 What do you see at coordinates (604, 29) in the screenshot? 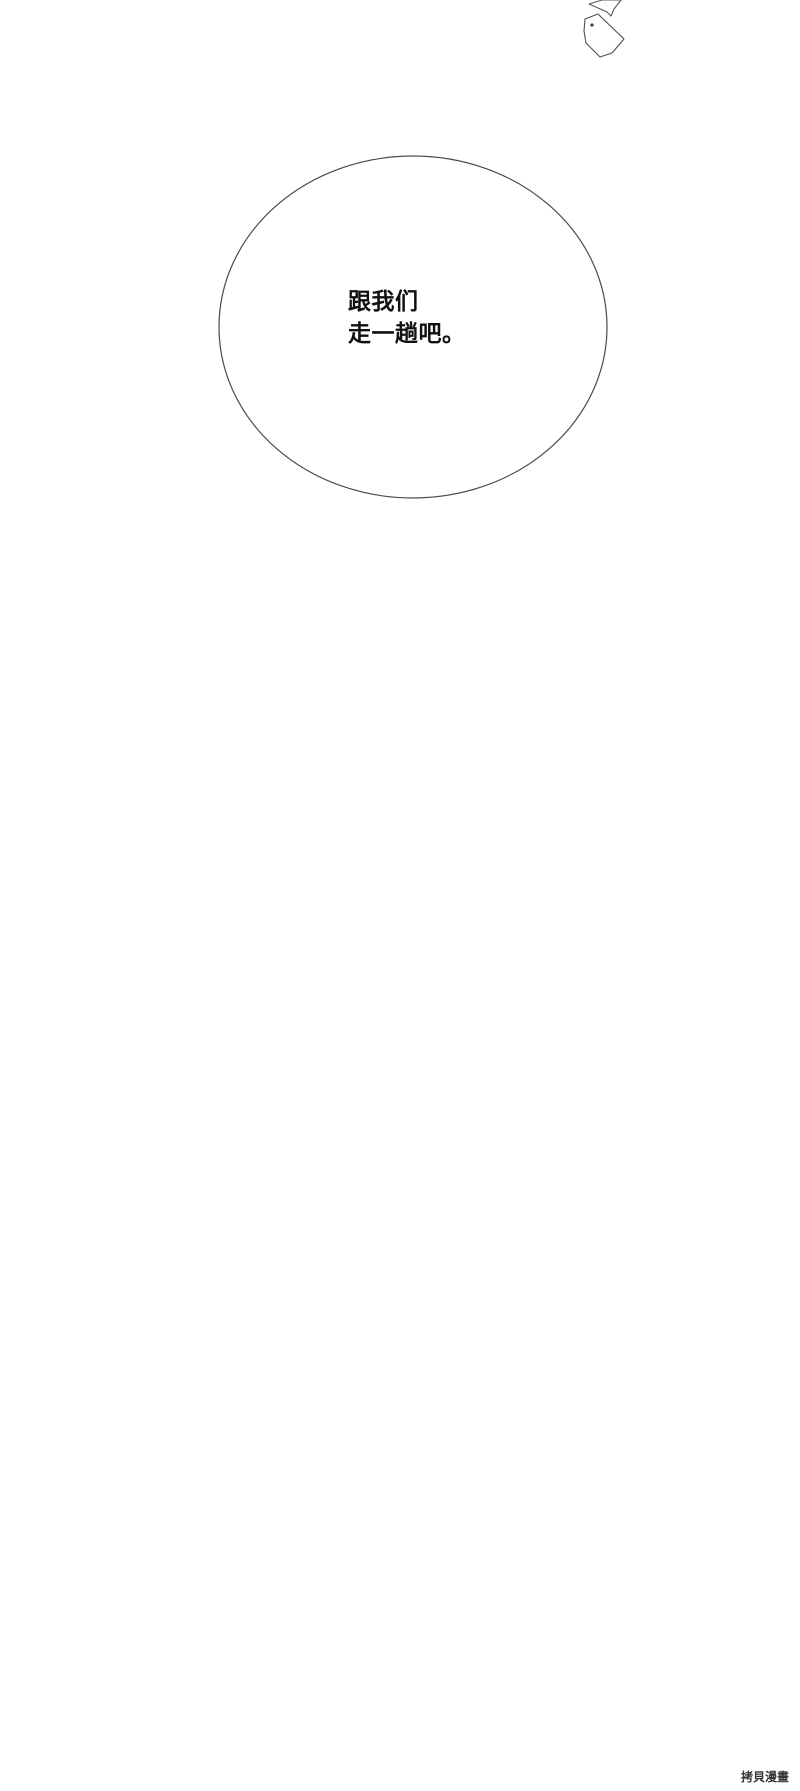
I see `falling-paper-fragment-icon` at bounding box center [604, 29].